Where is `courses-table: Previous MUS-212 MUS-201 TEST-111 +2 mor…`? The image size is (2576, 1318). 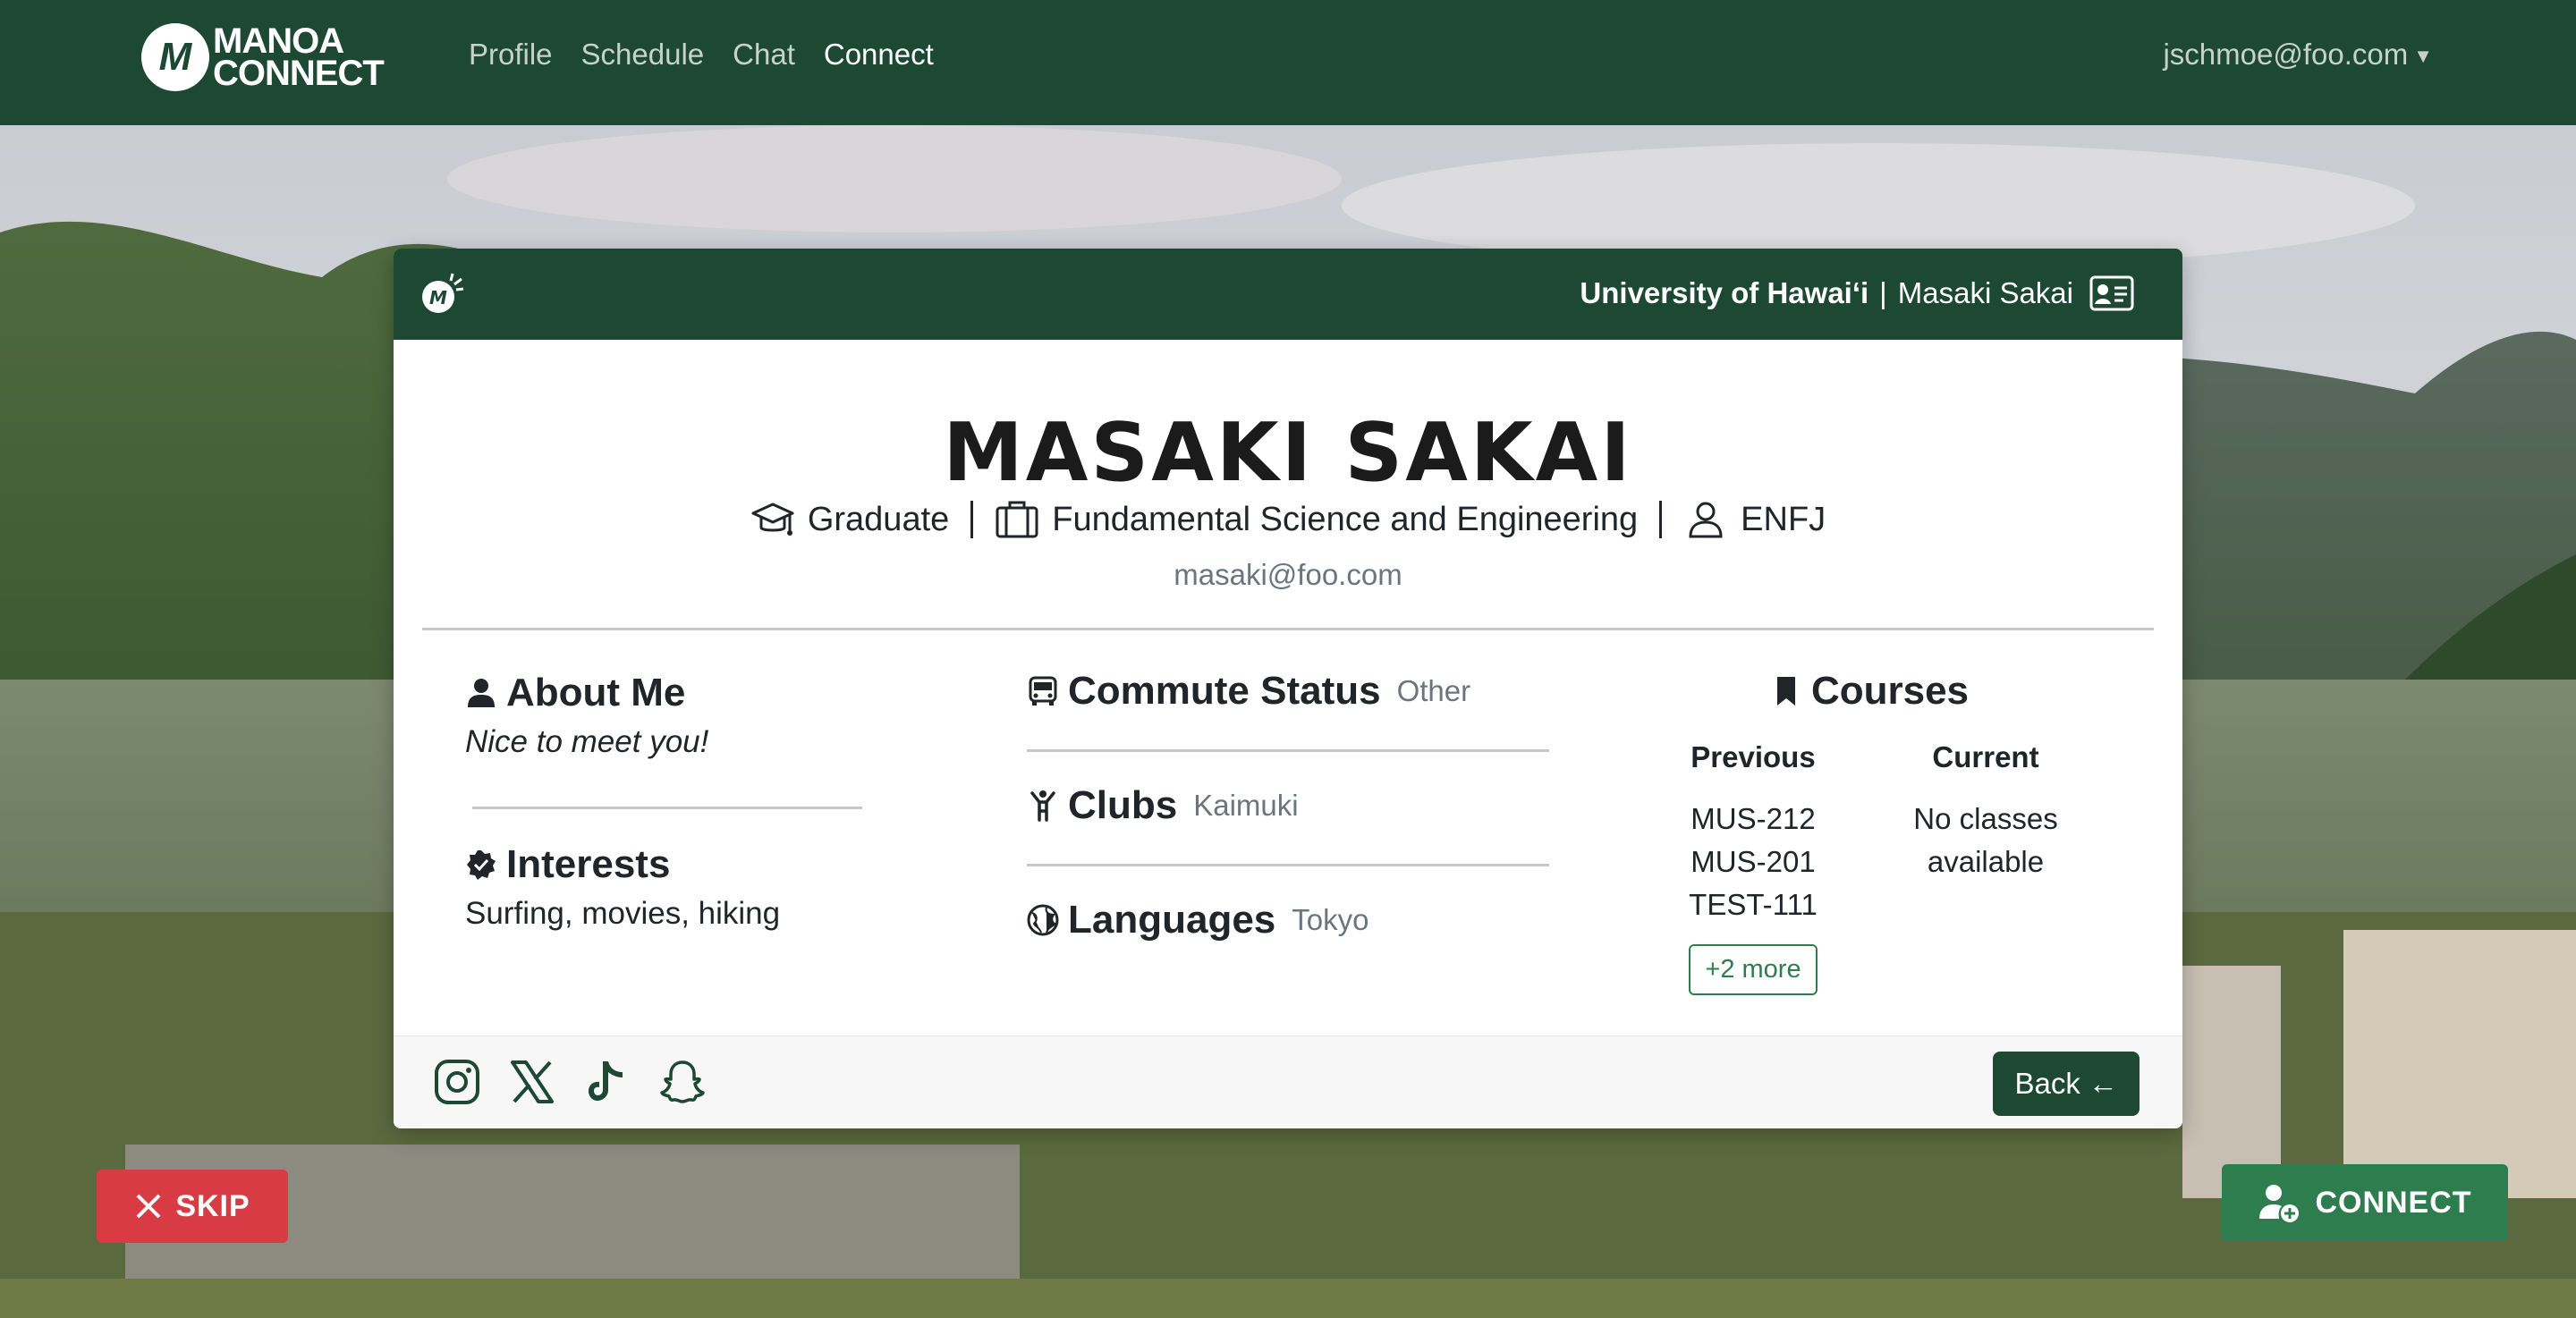
courses-table: Previous MUS-212 MUS-201 TEST-111 +2 mor… is located at coordinates (1869, 868).